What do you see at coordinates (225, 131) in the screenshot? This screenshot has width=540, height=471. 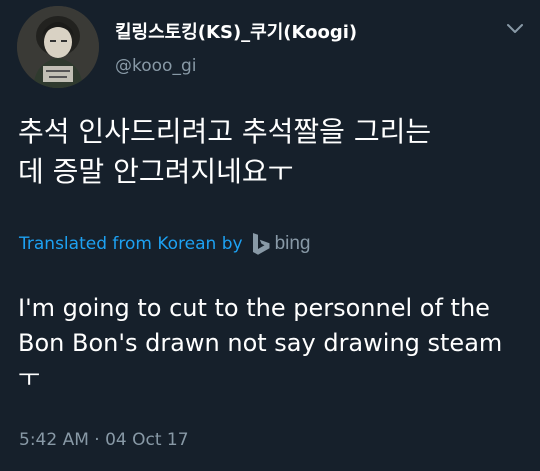 I see `tweet-text-line-1: 추석 인사드리려고 추석짤을 그리는` at bounding box center [225, 131].